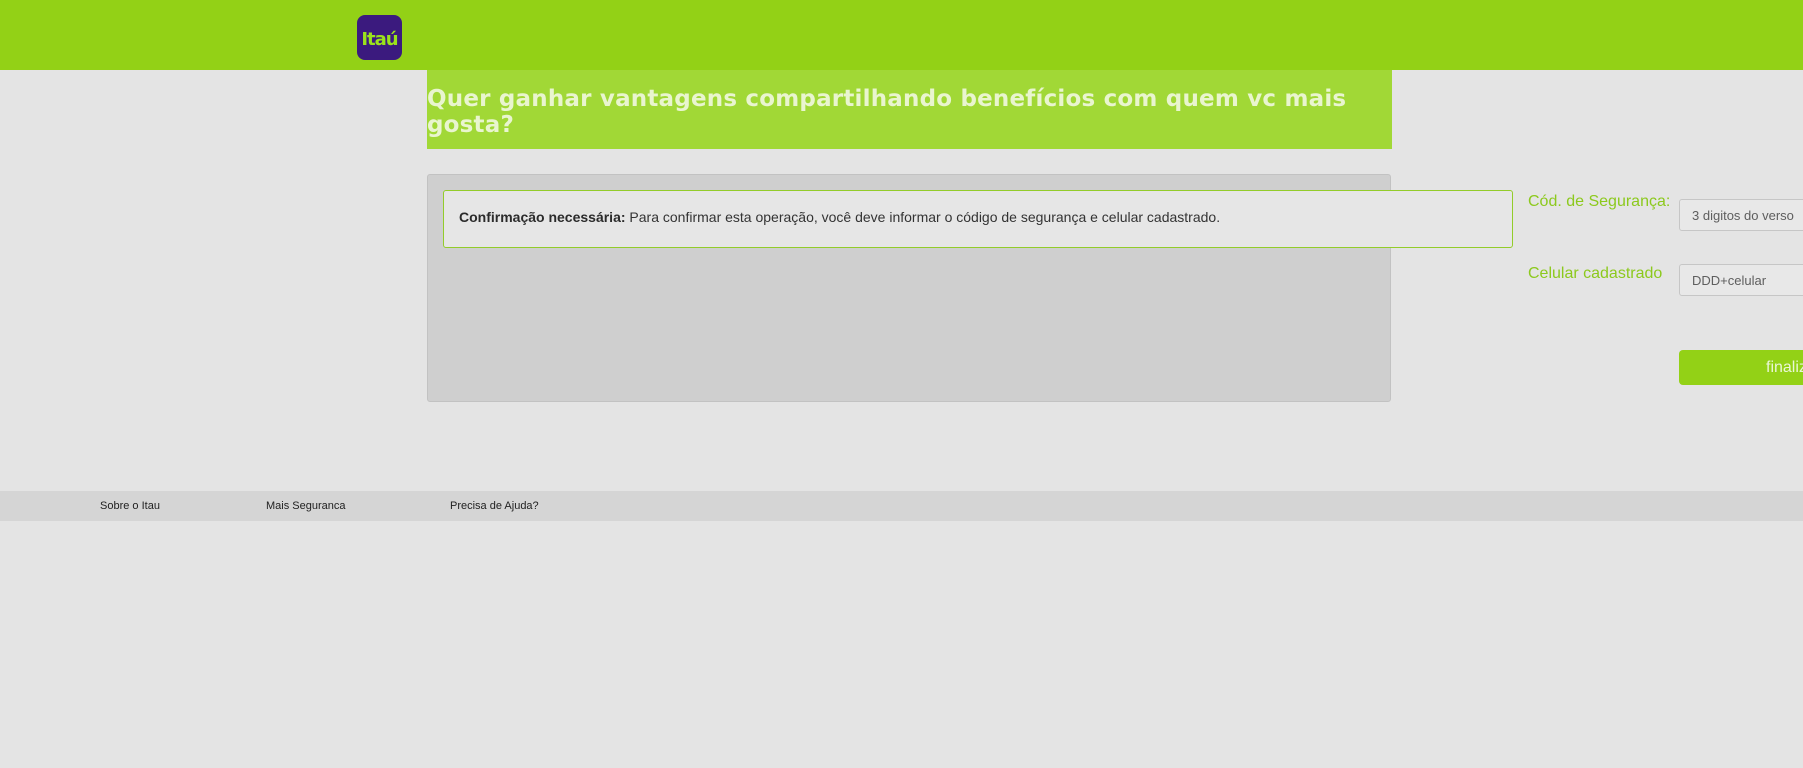 The width and height of the screenshot is (1803, 768). I want to click on alert-title: Confirmação necessária:, so click(542, 217).